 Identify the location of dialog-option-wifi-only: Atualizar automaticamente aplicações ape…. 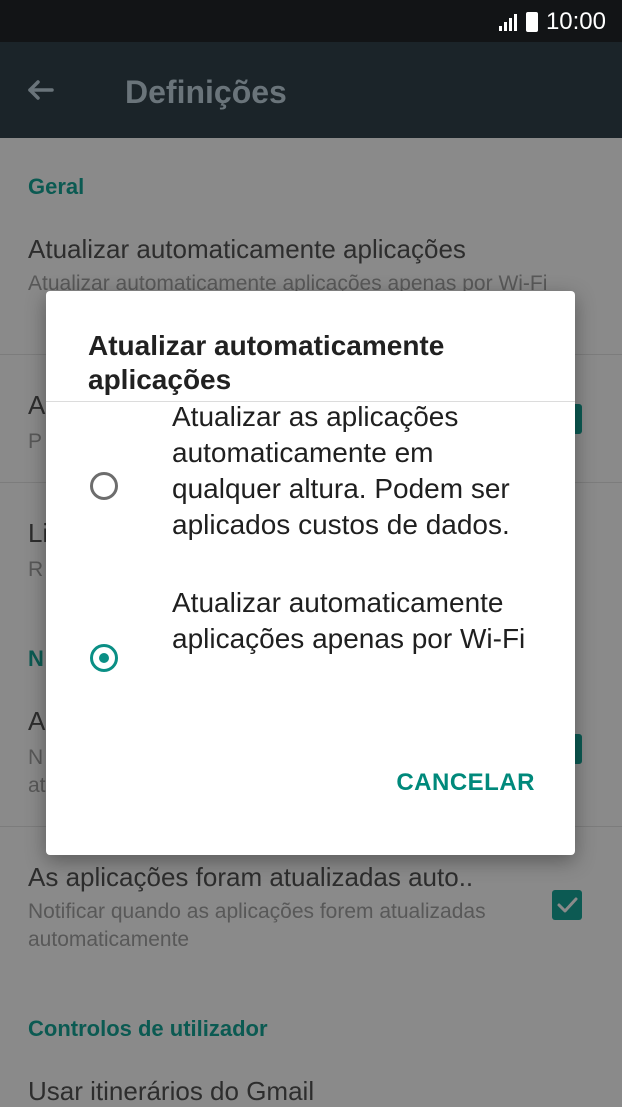
(310, 658).